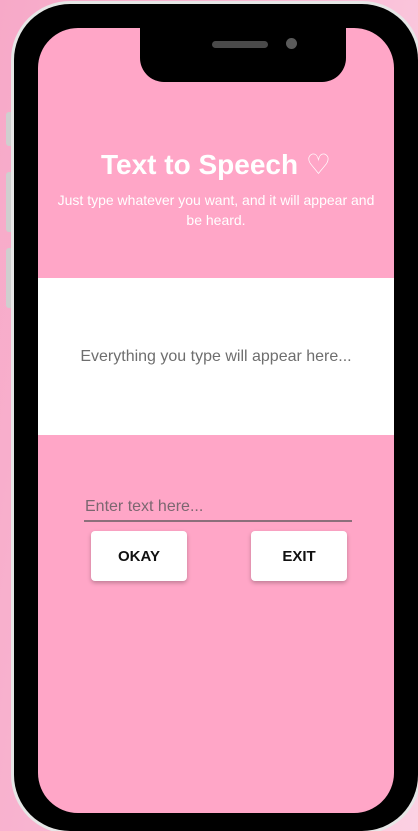 The width and height of the screenshot is (418, 831). I want to click on exit-button: EXIT, so click(299, 556).